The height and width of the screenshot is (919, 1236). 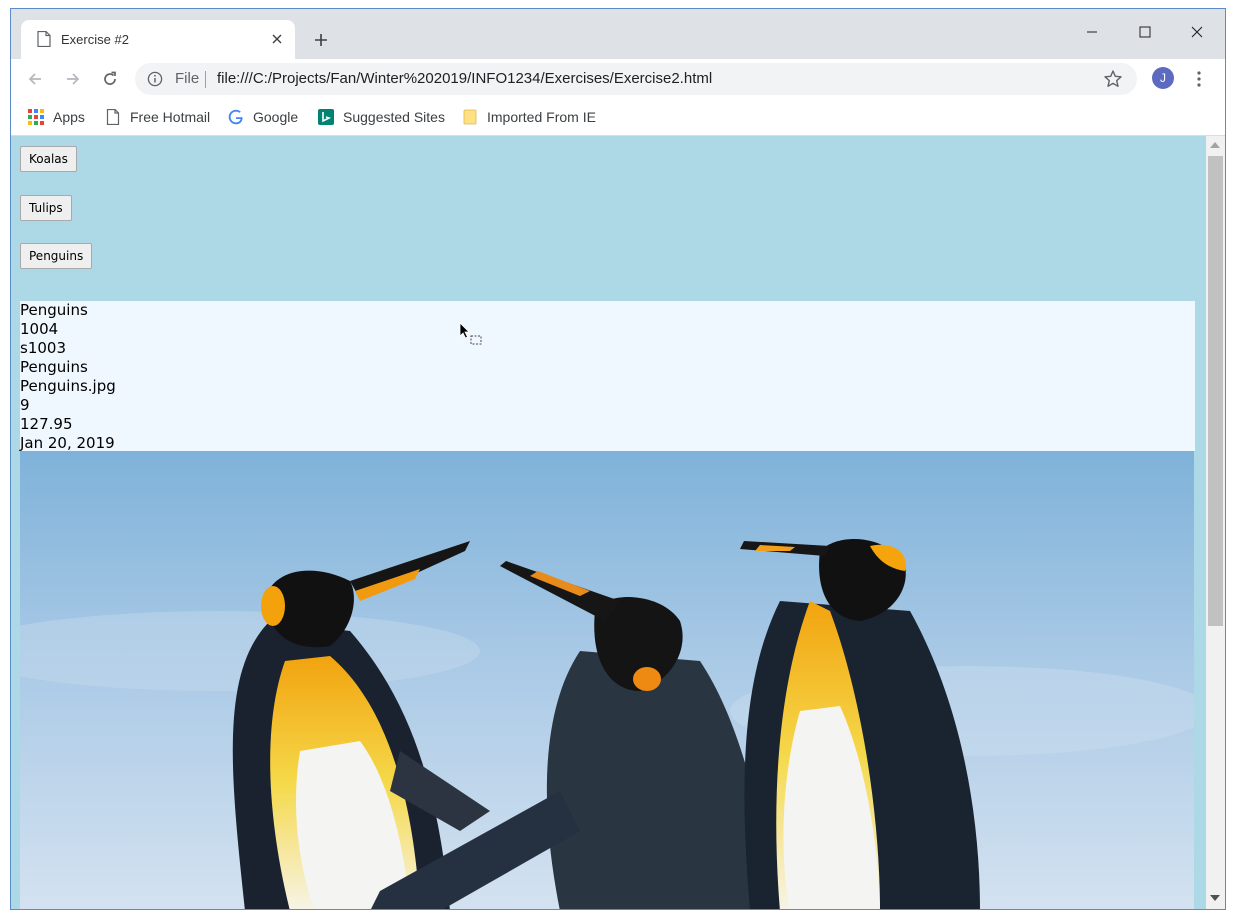 I want to click on divider, so click(x=205, y=79).